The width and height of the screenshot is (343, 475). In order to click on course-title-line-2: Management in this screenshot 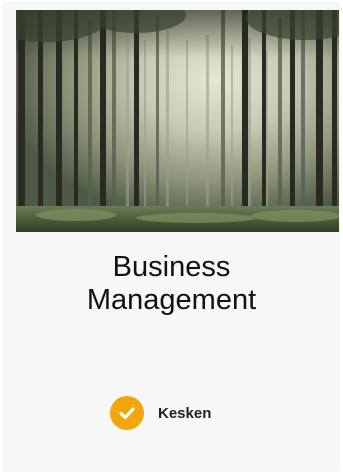, I will do `click(171, 300)`.